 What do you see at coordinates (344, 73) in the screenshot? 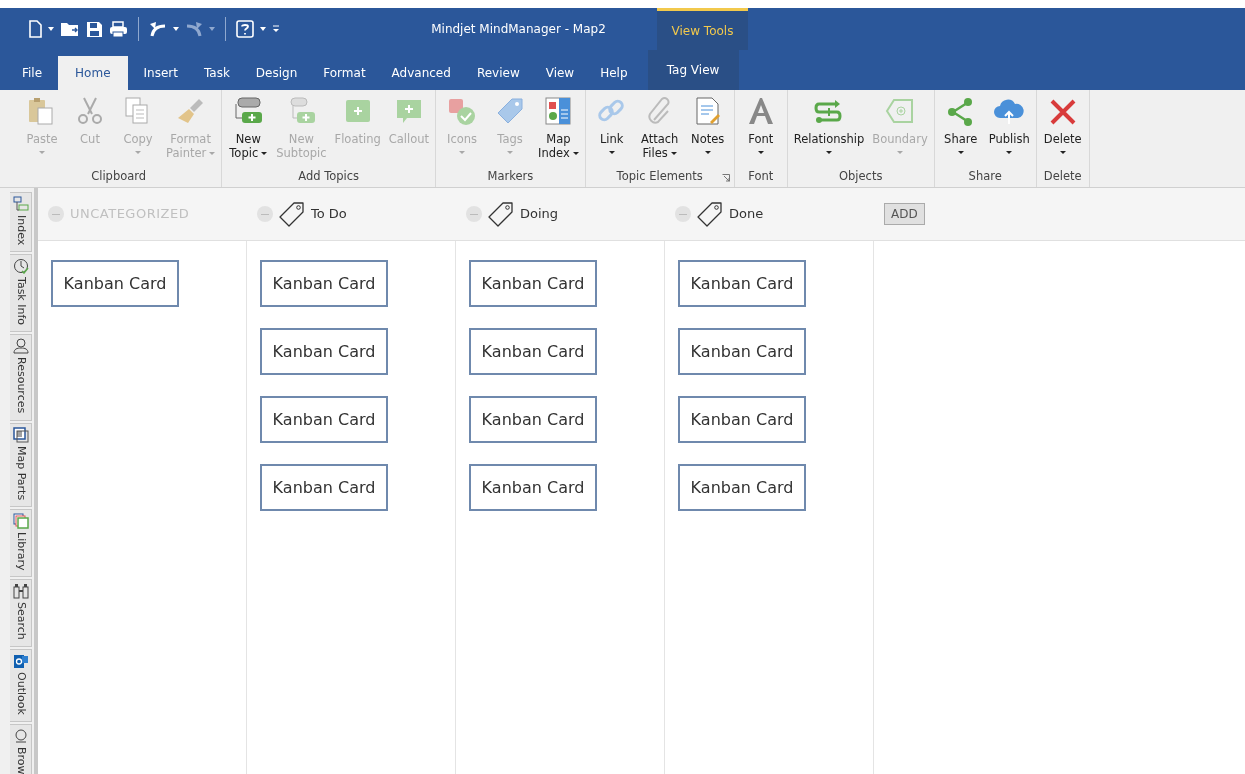
I see `ribbon-tab: Format` at bounding box center [344, 73].